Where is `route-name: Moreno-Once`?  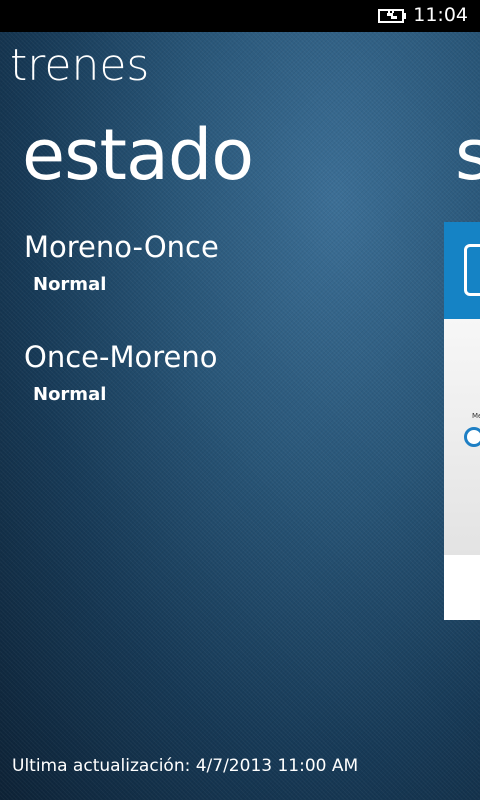 route-name: Moreno-Once is located at coordinates (121, 247).